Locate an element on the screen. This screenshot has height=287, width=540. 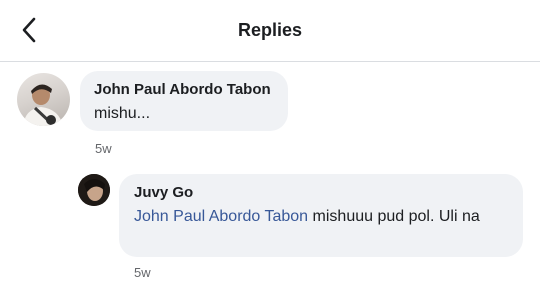
comment-timestamp: 5w is located at coordinates (103, 148).